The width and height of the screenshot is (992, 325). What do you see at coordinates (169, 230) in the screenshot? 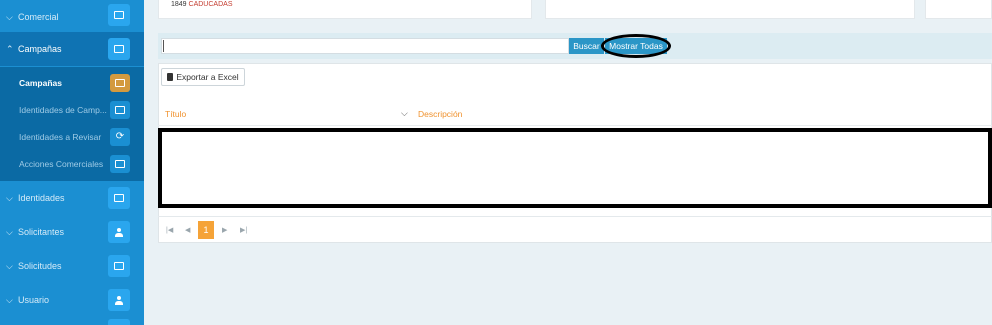
I see `first-page-icon: |◀` at bounding box center [169, 230].